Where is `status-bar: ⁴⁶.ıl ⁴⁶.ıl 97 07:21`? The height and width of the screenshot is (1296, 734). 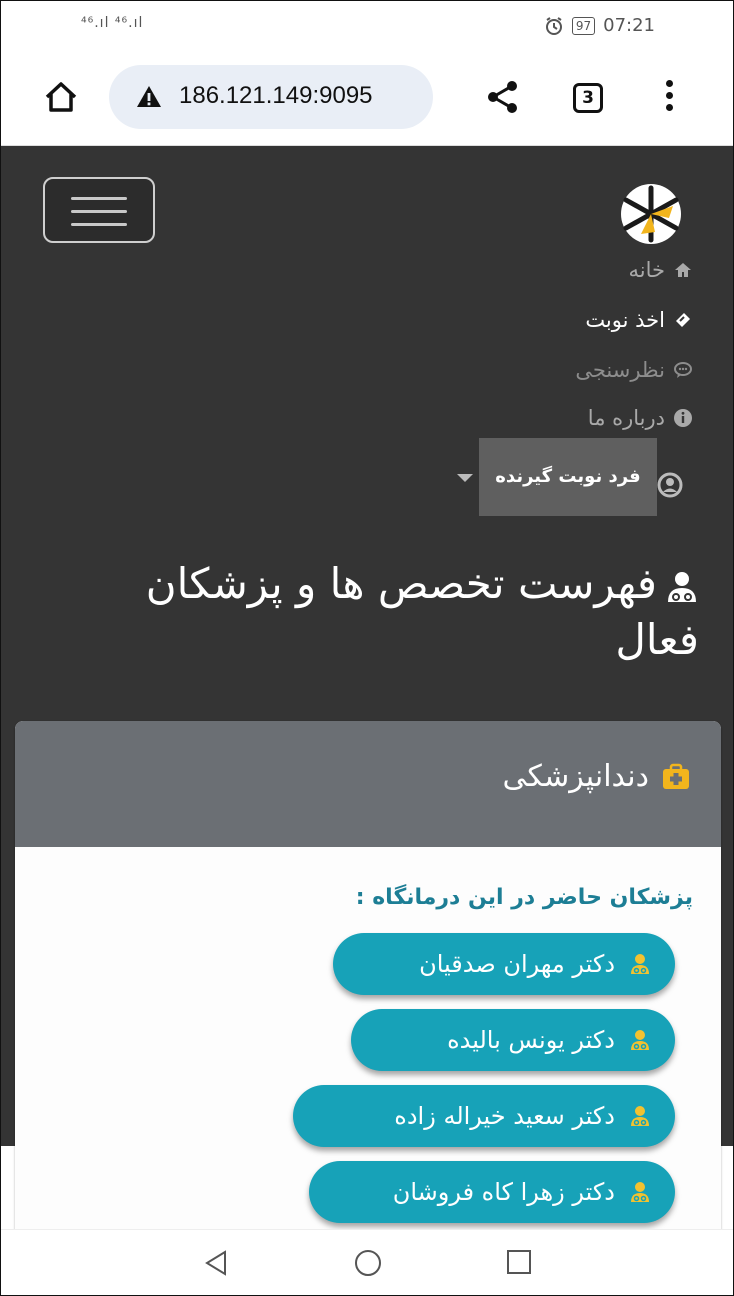 status-bar: ⁴⁶.ıl ⁴⁶.ıl 97 07:21 is located at coordinates (367, 27).